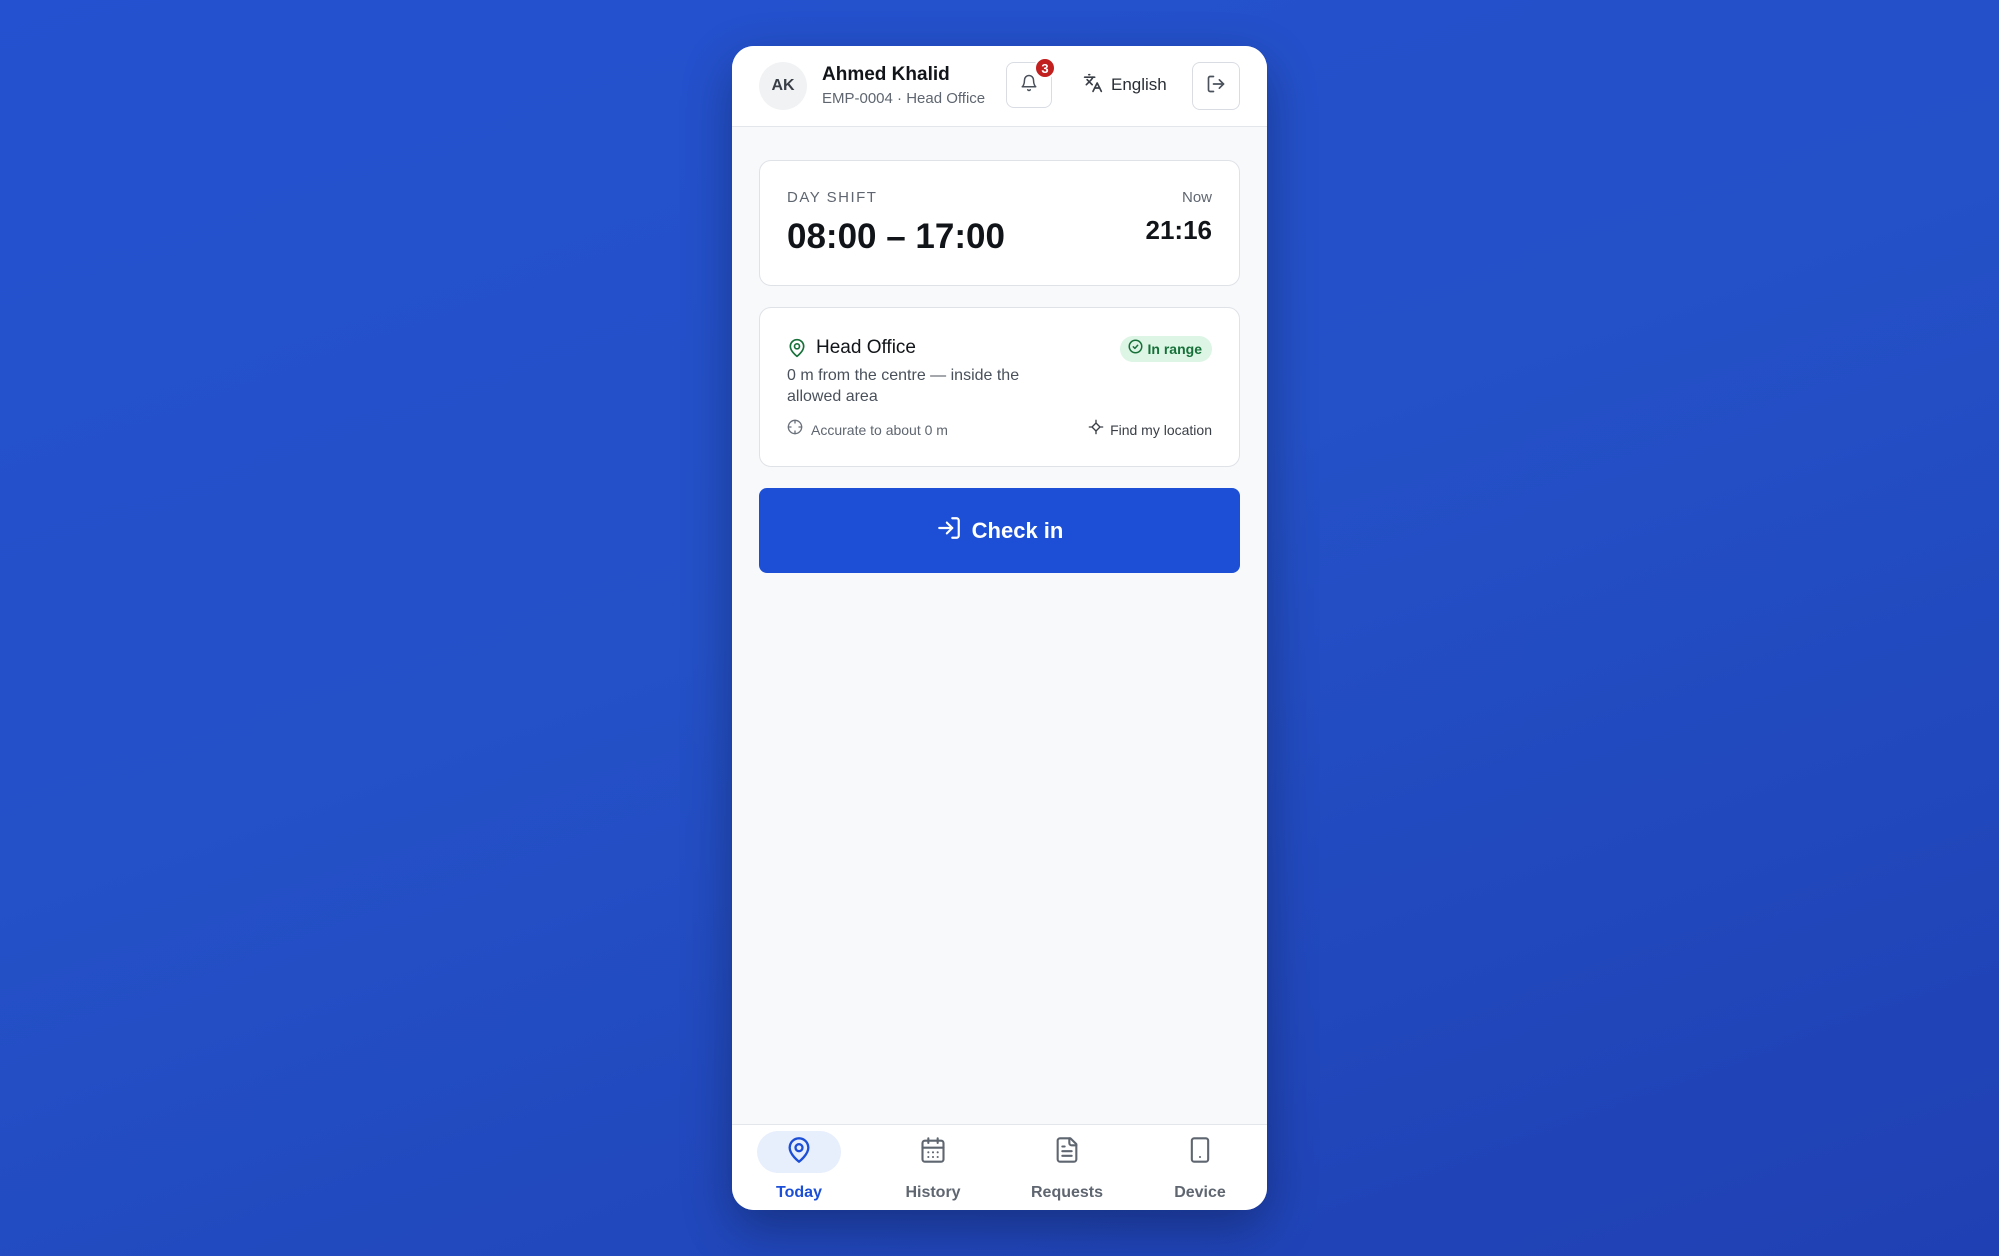  What do you see at coordinates (1161, 429) in the screenshot?
I see `find-my-location-label: Find my location` at bounding box center [1161, 429].